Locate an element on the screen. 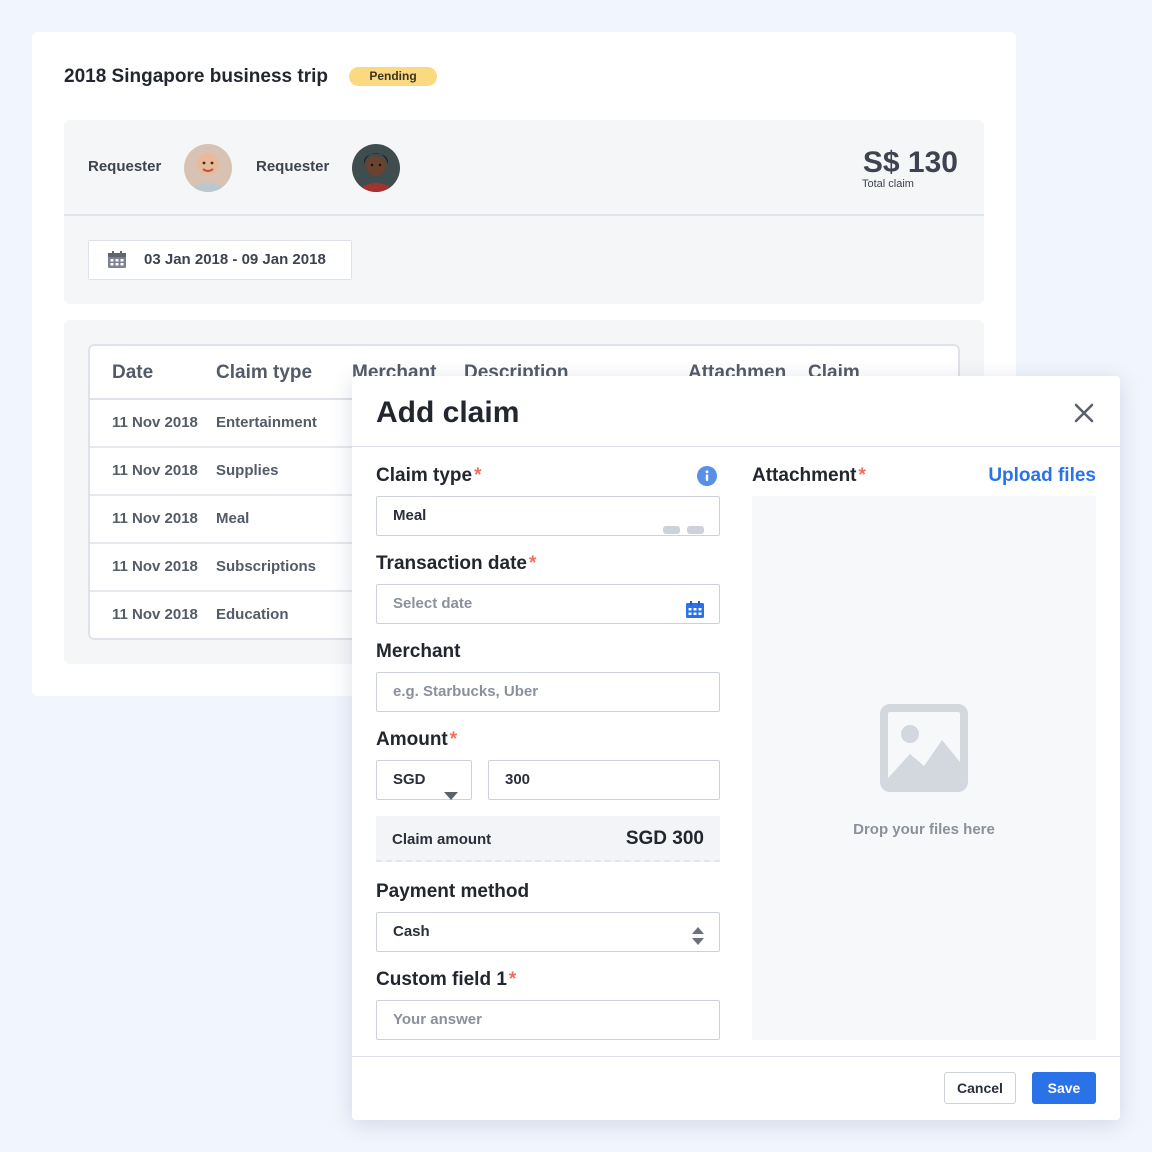 This screenshot has height=1152, width=1152. info-icon is located at coordinates (707, 478).